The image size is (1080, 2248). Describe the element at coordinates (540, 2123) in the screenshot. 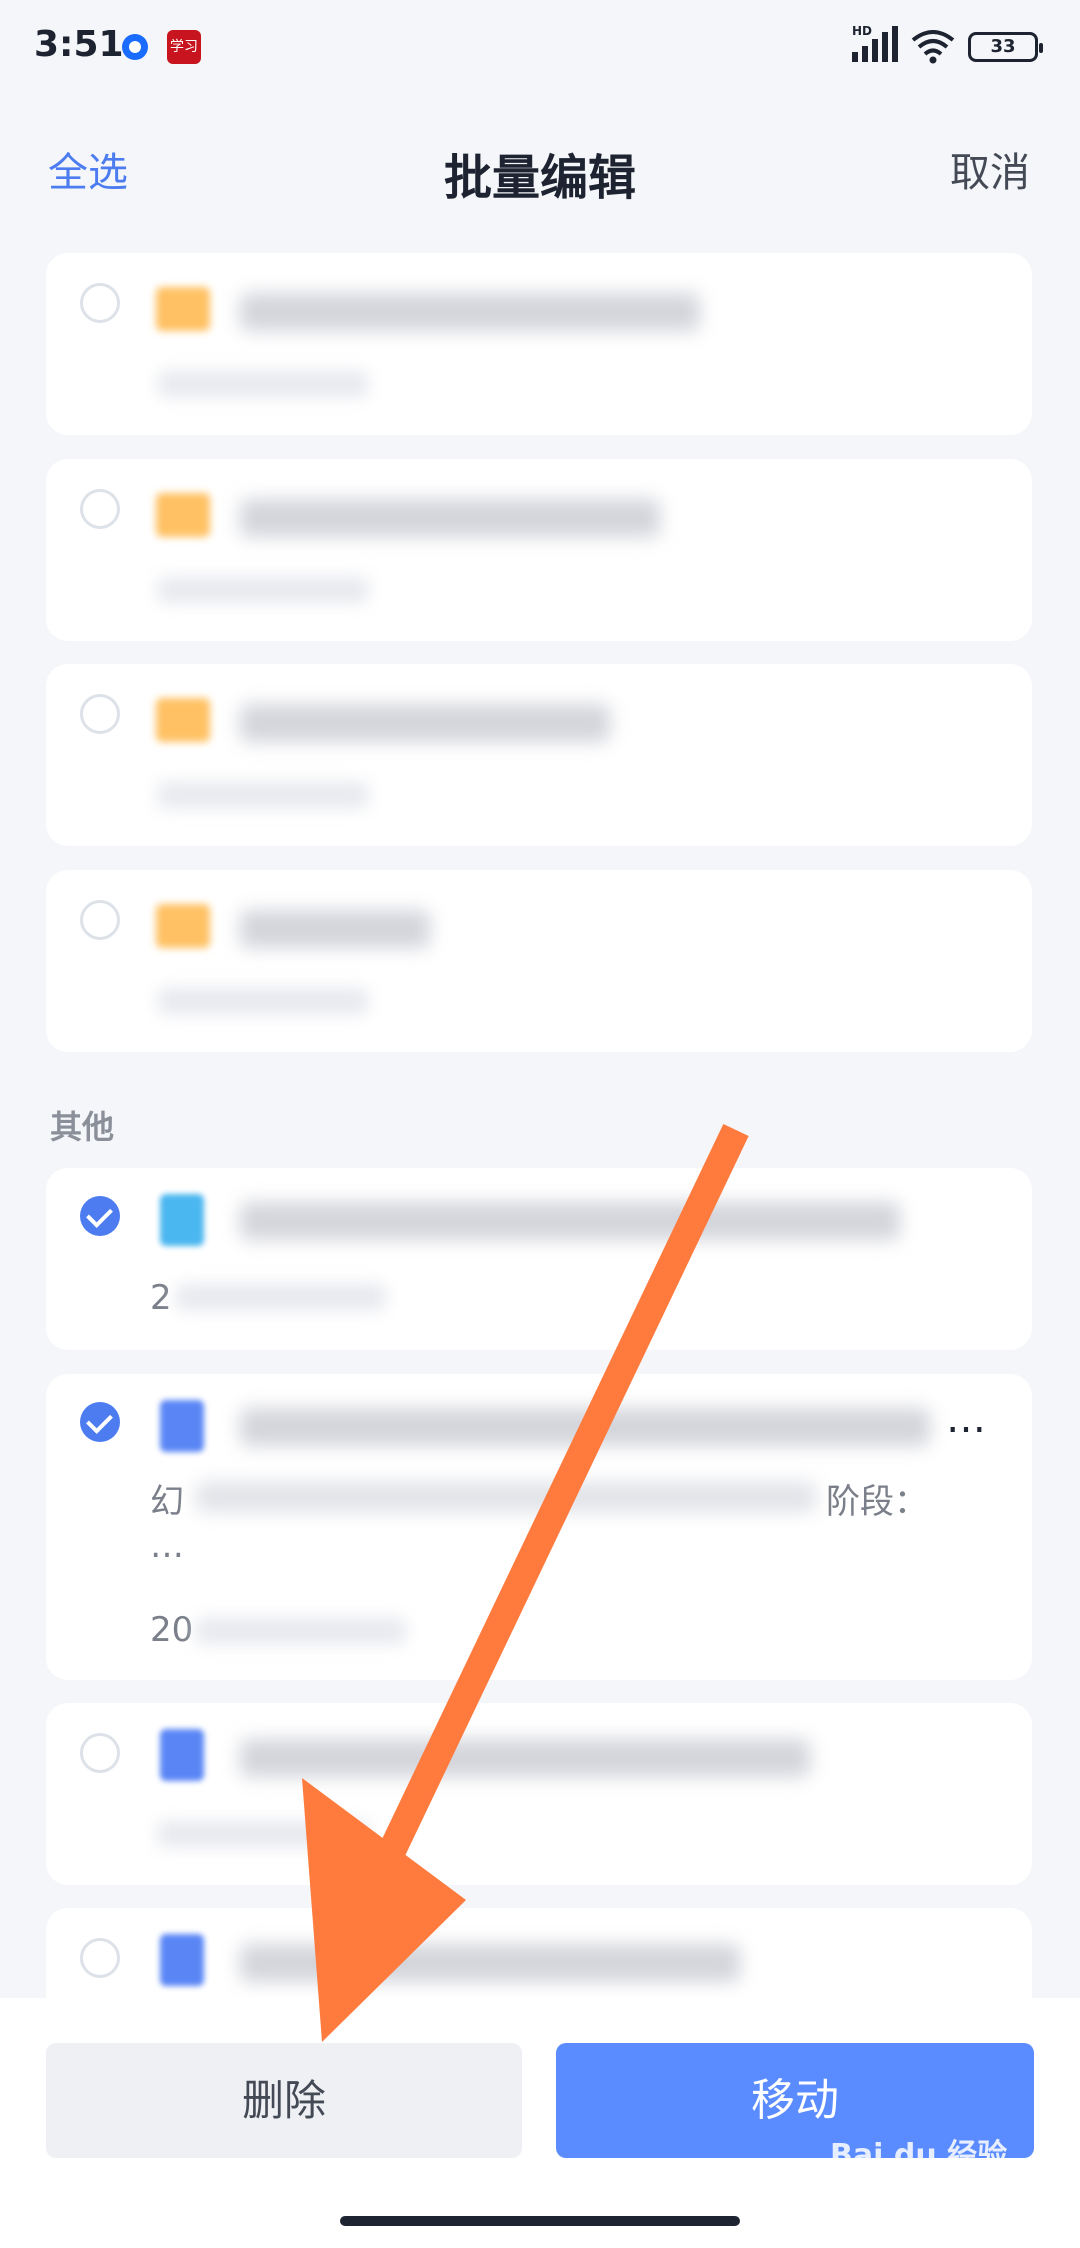

I see `bottom-action-bar: 删除 移动` at that location.